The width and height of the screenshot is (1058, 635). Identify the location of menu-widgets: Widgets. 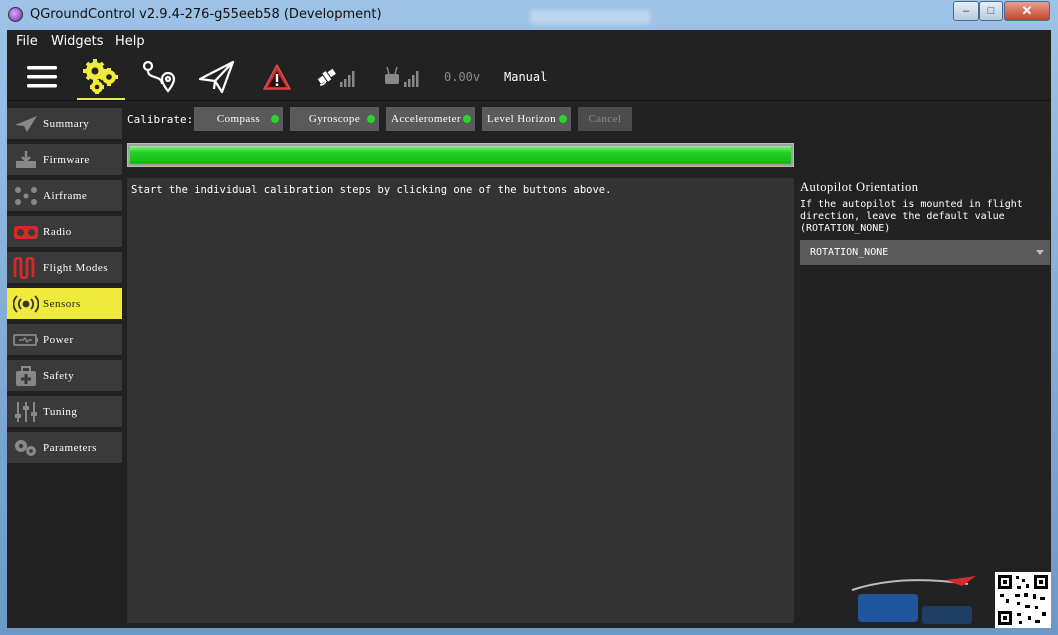
(77, 41).